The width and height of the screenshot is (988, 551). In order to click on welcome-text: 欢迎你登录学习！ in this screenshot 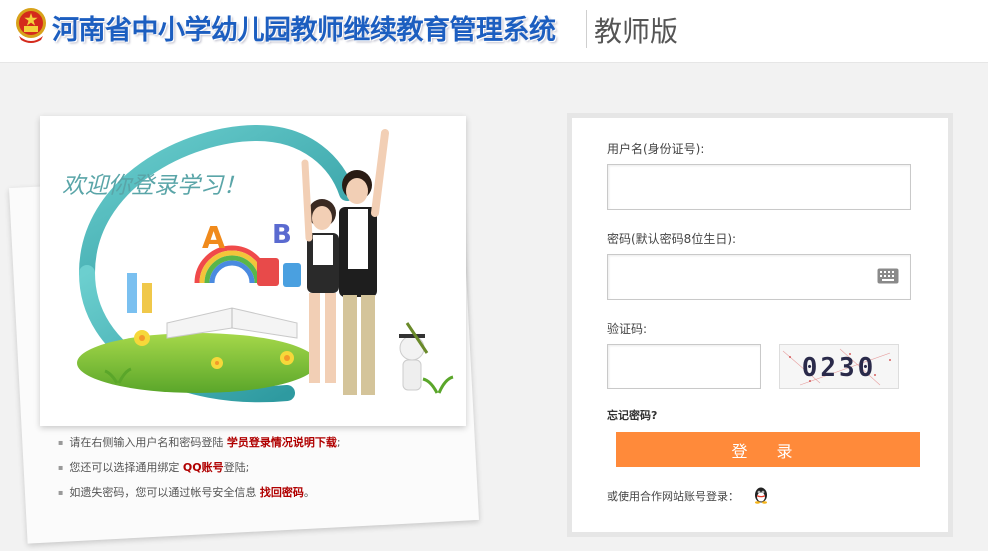, I will do `click(154, 186)`.